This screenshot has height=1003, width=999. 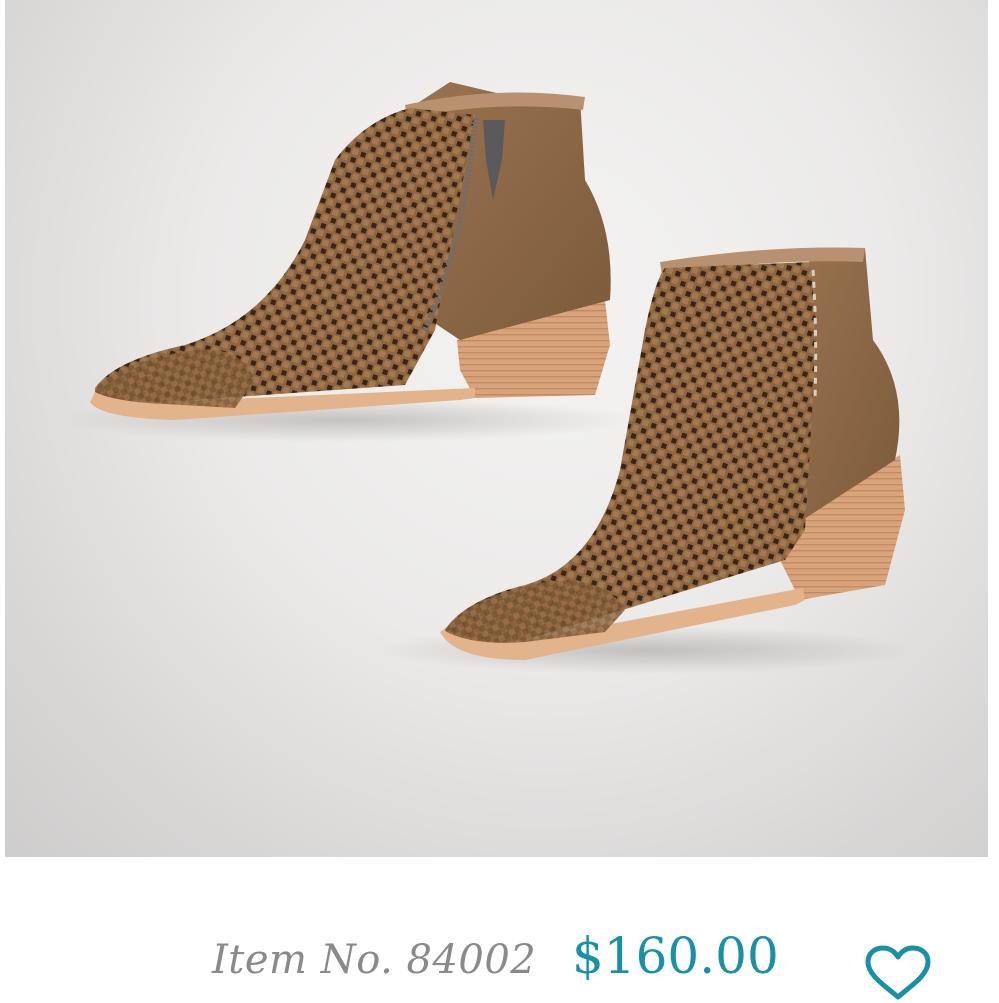 I want to click on wishlist-button, so click(x=898, y=972).